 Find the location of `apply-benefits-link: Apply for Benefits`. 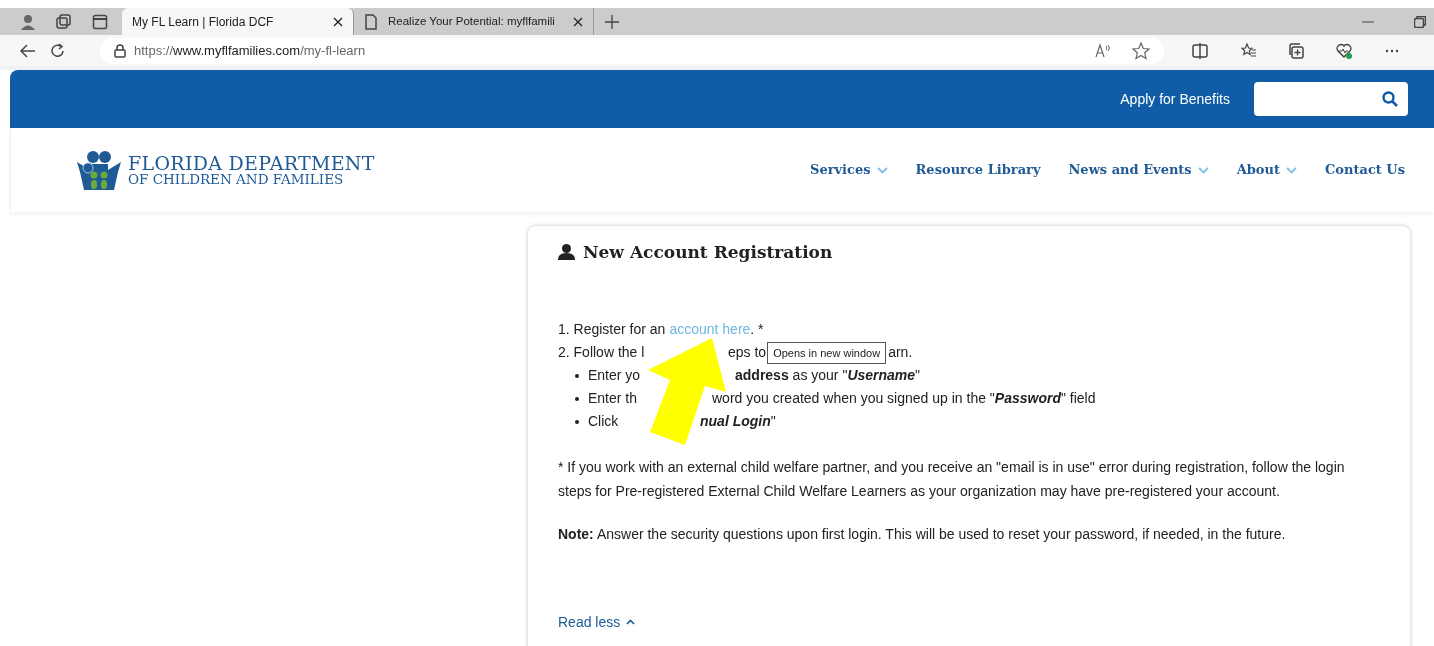

apply-benefits-link: Apply for Benefits is located at coordinates (1175, 99).